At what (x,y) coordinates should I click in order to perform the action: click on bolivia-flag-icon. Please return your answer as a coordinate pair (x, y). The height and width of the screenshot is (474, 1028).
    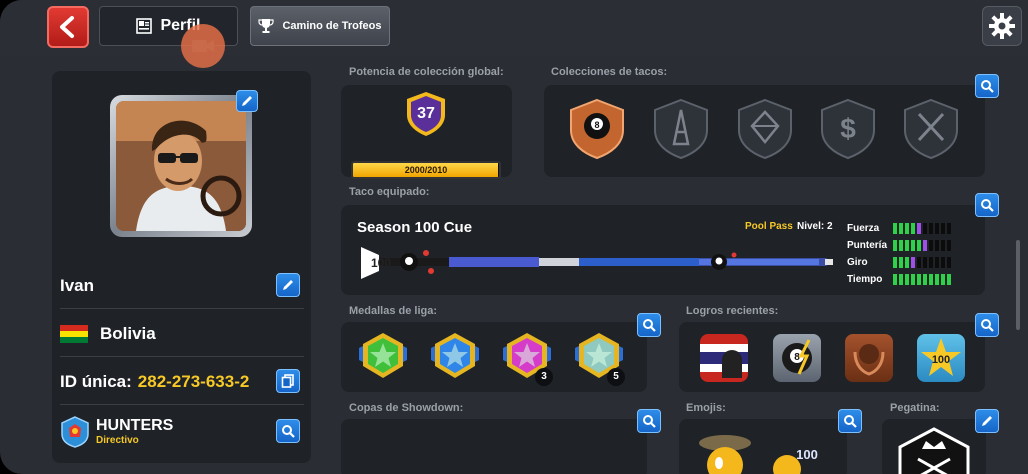
    Looking at the image, I should click on (74, 333).